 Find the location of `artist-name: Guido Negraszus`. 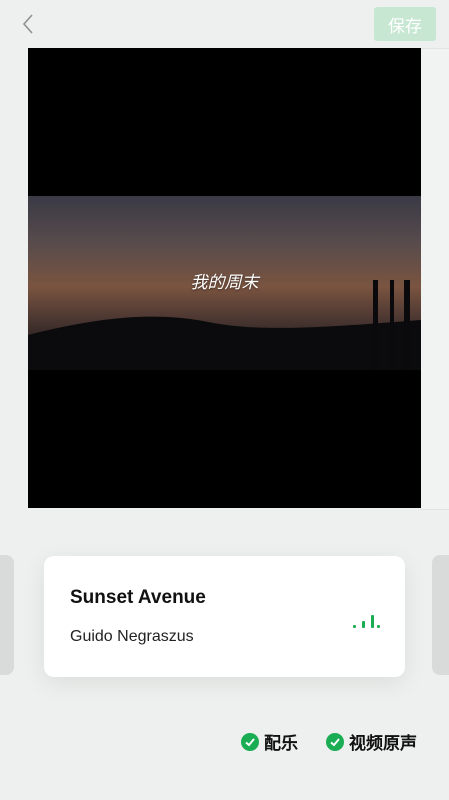

artist-name: Guido Negraszus is located at coordinates (132, 636).